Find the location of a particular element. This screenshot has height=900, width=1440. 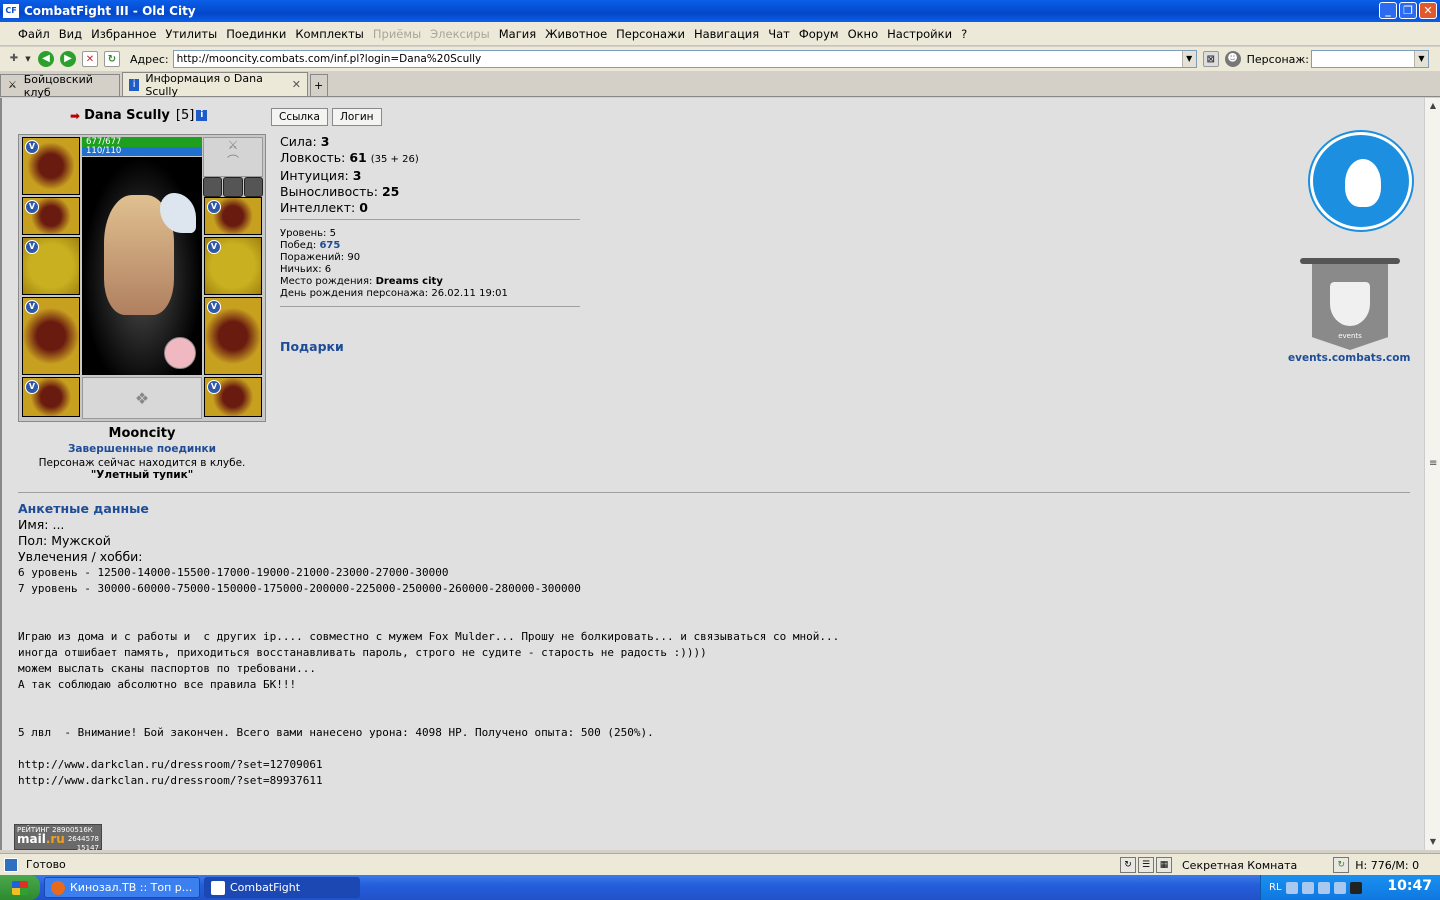

menu-item-15: Настройки is located at coordinates (919, 34).